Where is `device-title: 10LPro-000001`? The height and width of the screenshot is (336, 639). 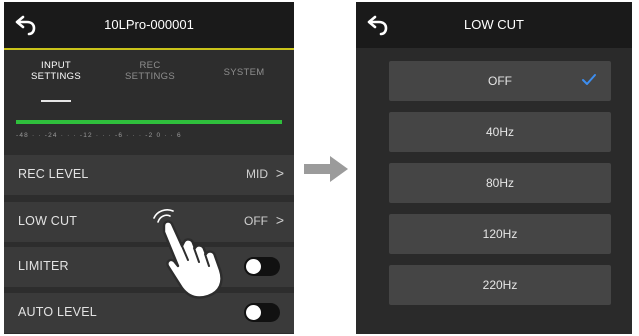
device-title: 10LPro-000001 is located at coordinates (149, 24).